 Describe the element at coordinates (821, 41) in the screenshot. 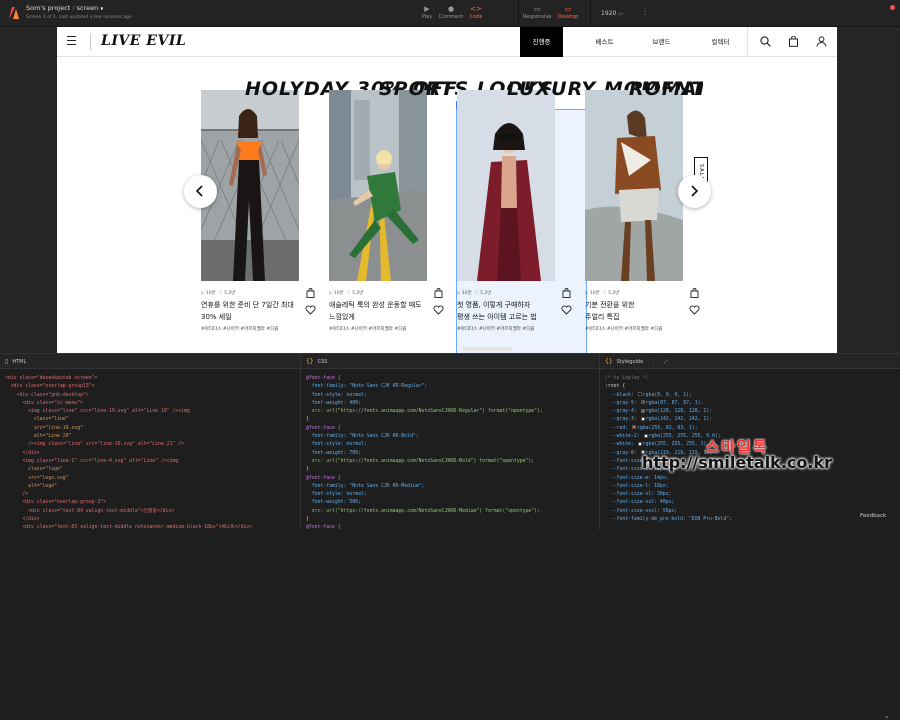

I see `user-icon` at that location.